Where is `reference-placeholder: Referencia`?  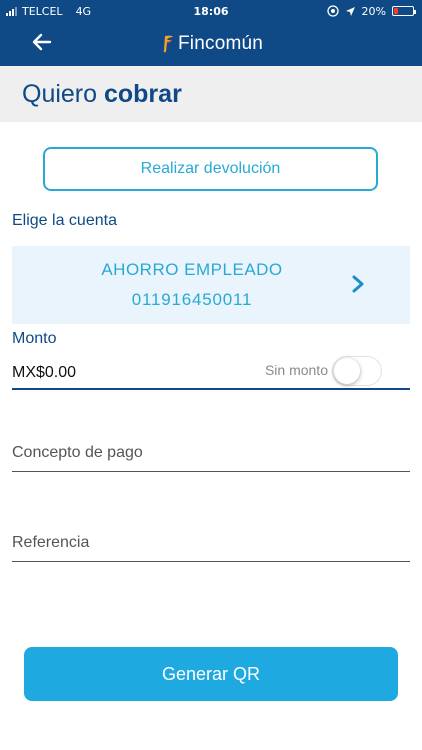
reference-placeholder: Referencia is located at coordinates (51, 542).